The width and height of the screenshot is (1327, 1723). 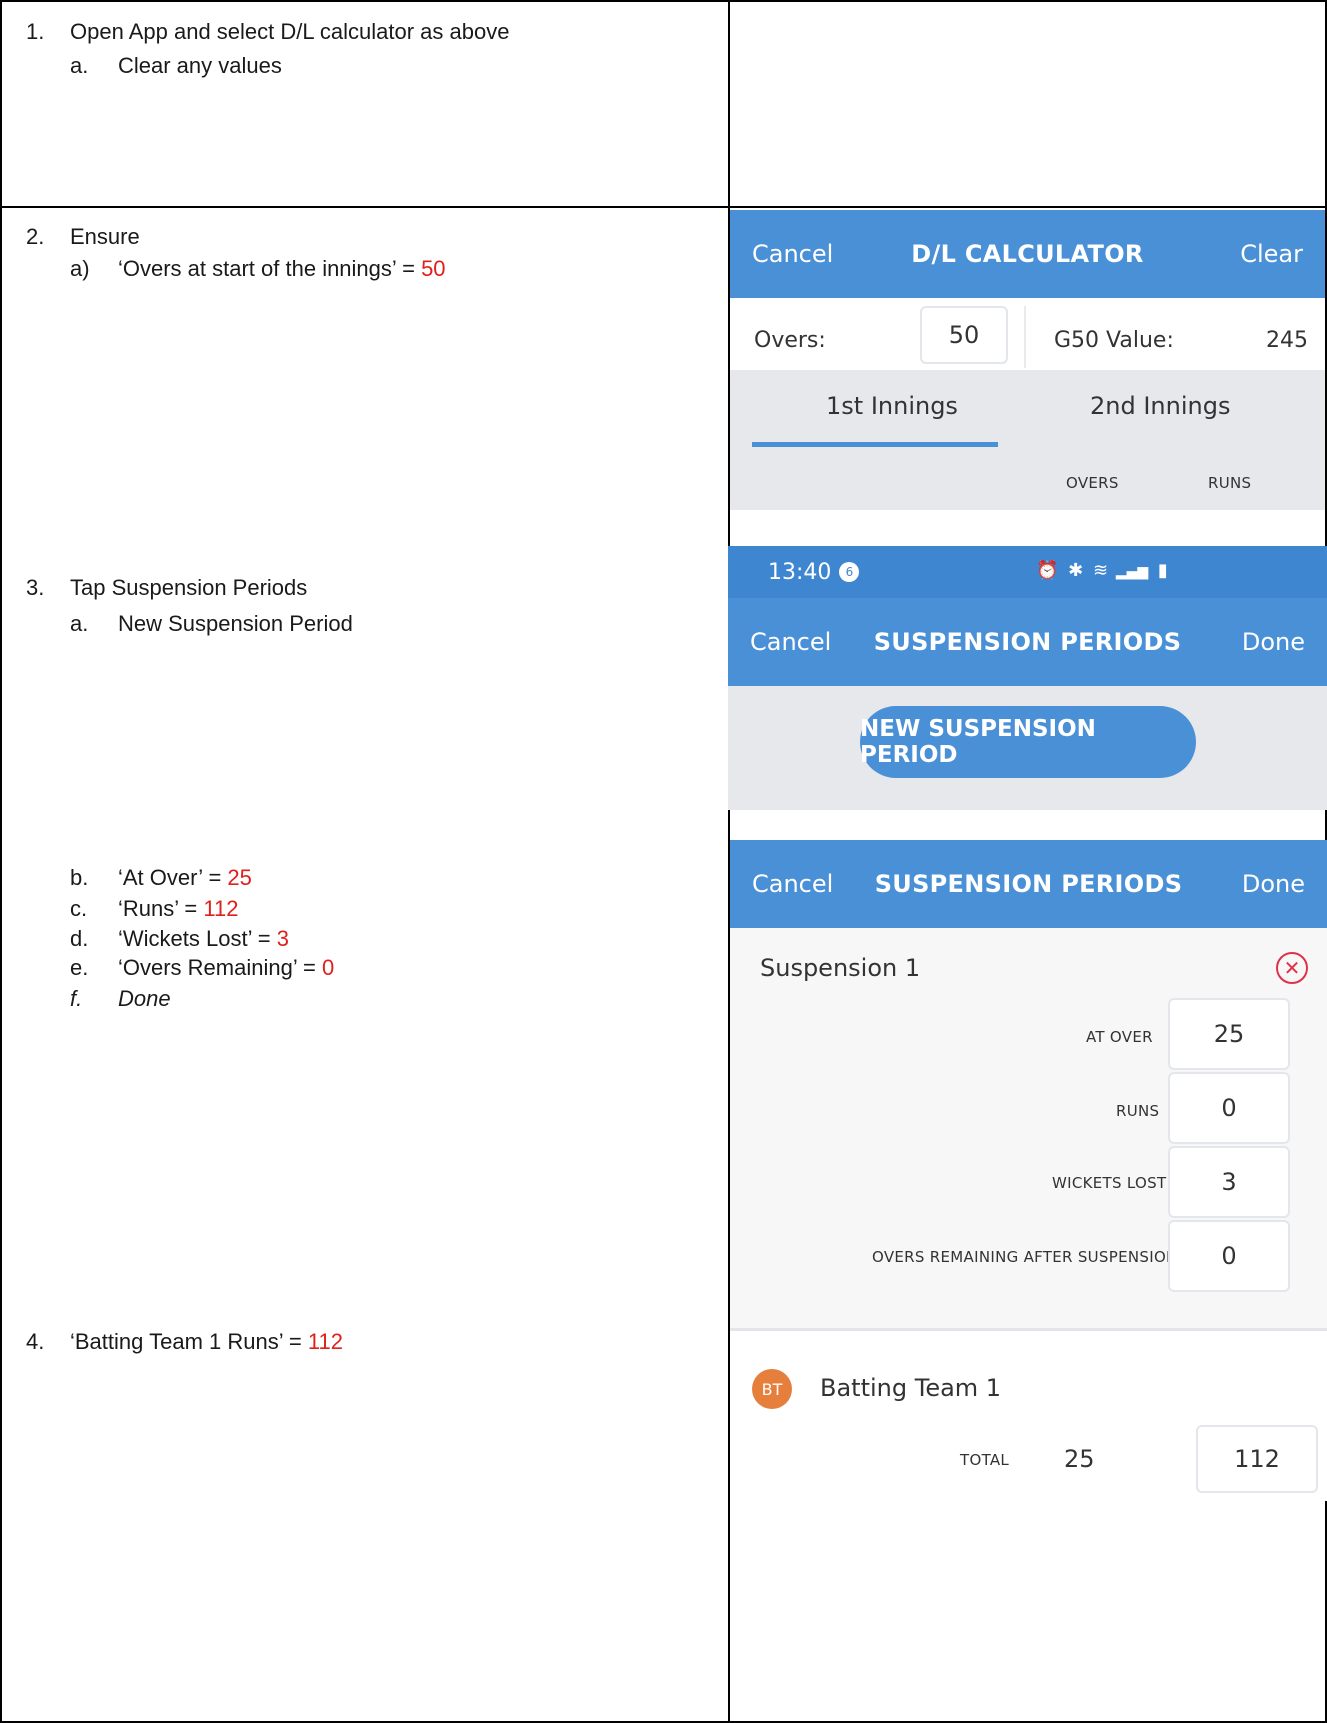 I want to click on step-3b-text: ‘At Over’ = 25, so click(x=185, y=877).